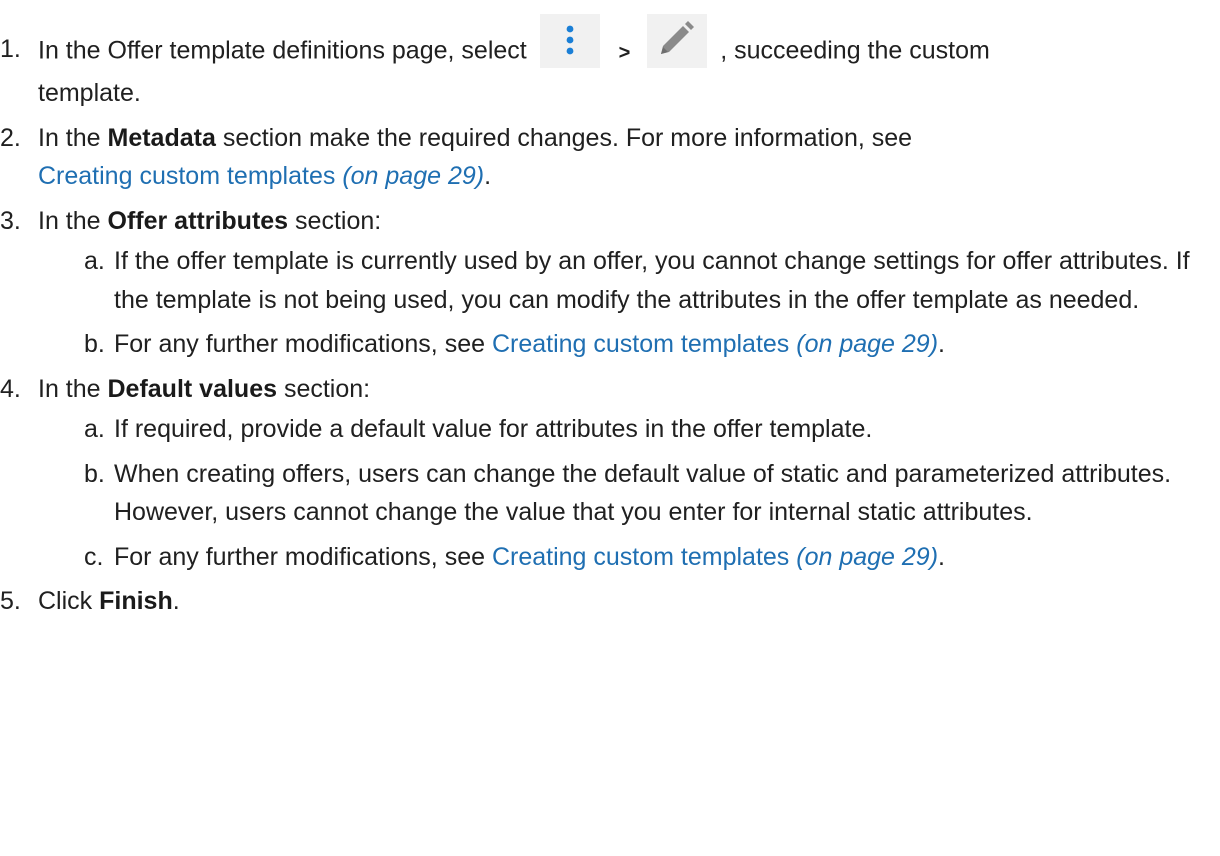  What do you see at coordinates (94, 556) in the screenshot?
I see `sub-step-letter: c.` at bounding box center [94, 556].